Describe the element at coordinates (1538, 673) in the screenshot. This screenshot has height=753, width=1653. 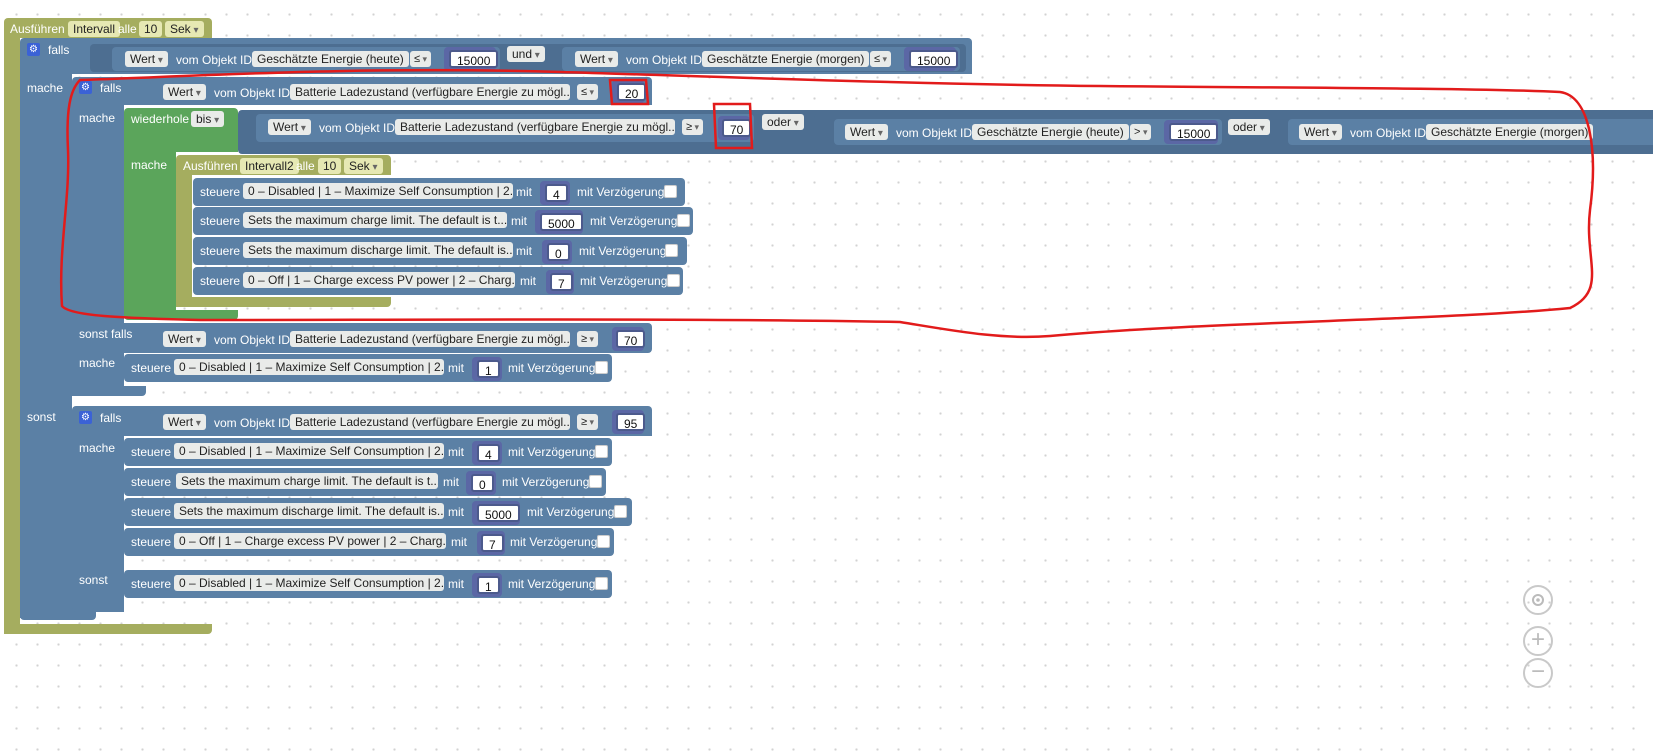
I see `zoom-out-icon: −` at that location.